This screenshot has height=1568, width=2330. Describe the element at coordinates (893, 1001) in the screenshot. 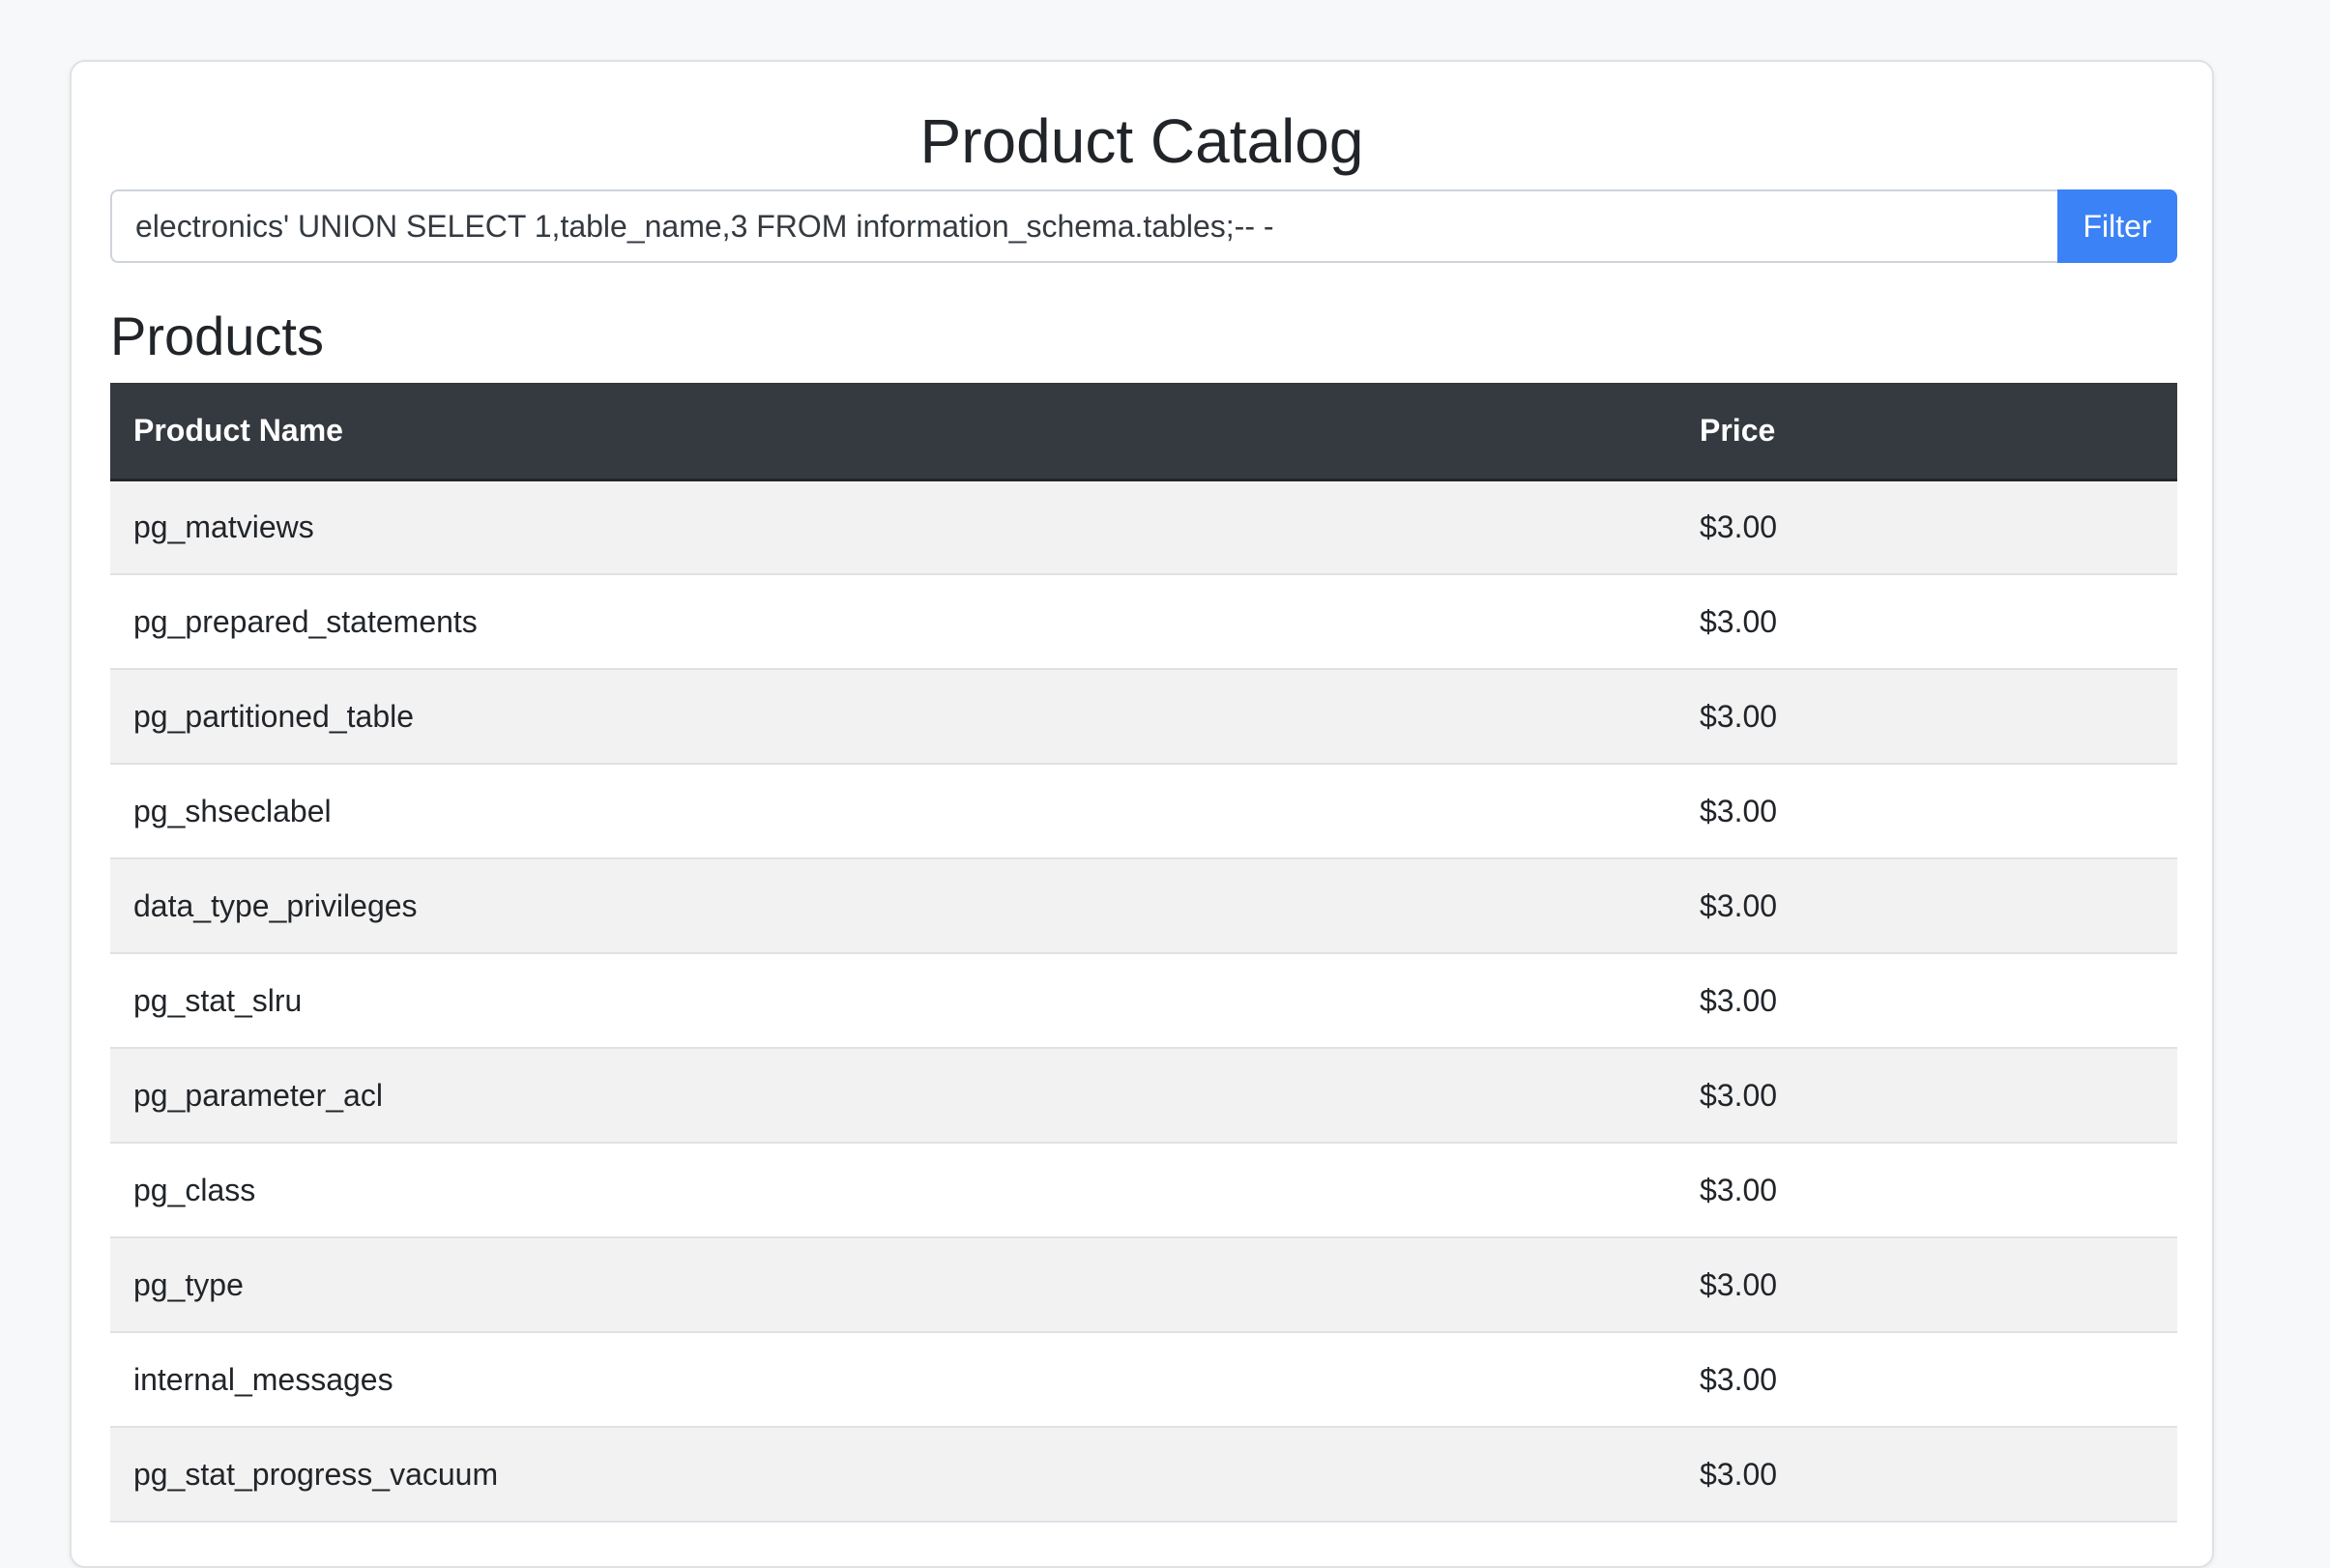

I see `product-name-cell: pg_stat_slru` at that location.